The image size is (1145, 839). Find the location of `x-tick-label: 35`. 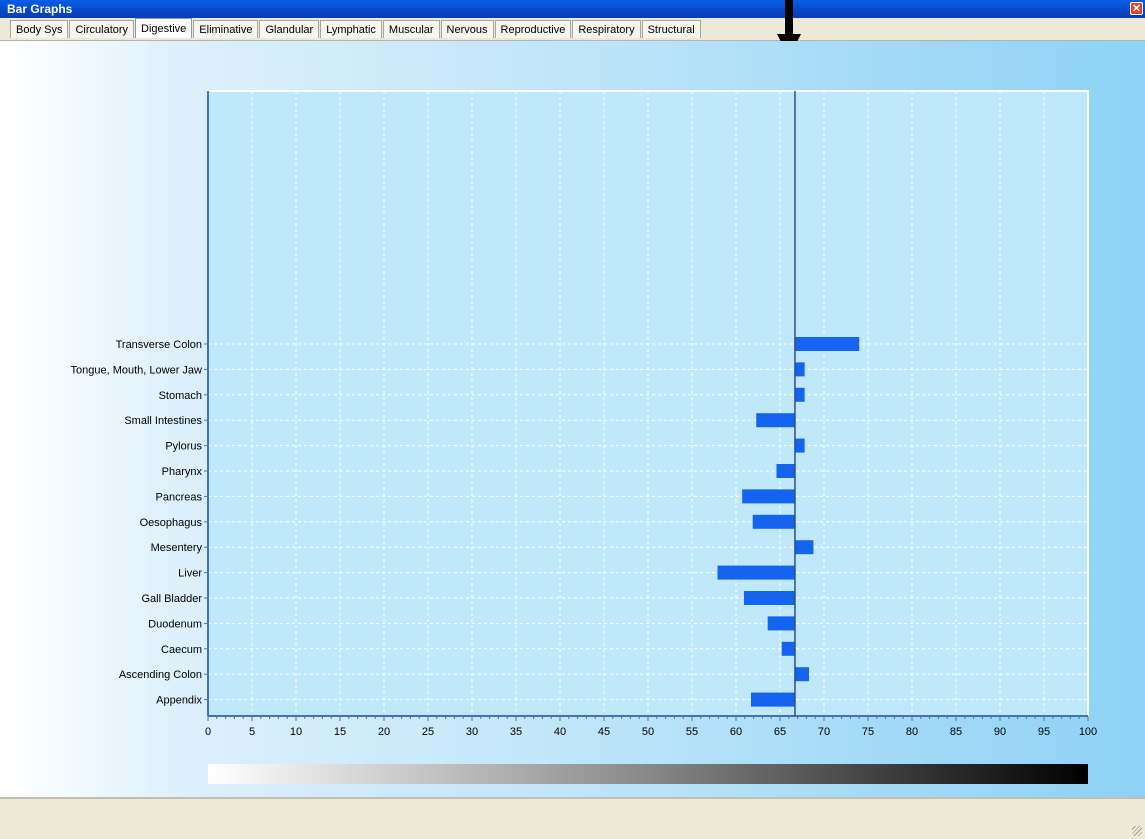

x-tick-label: 35 is located at coordinates (516, 732).